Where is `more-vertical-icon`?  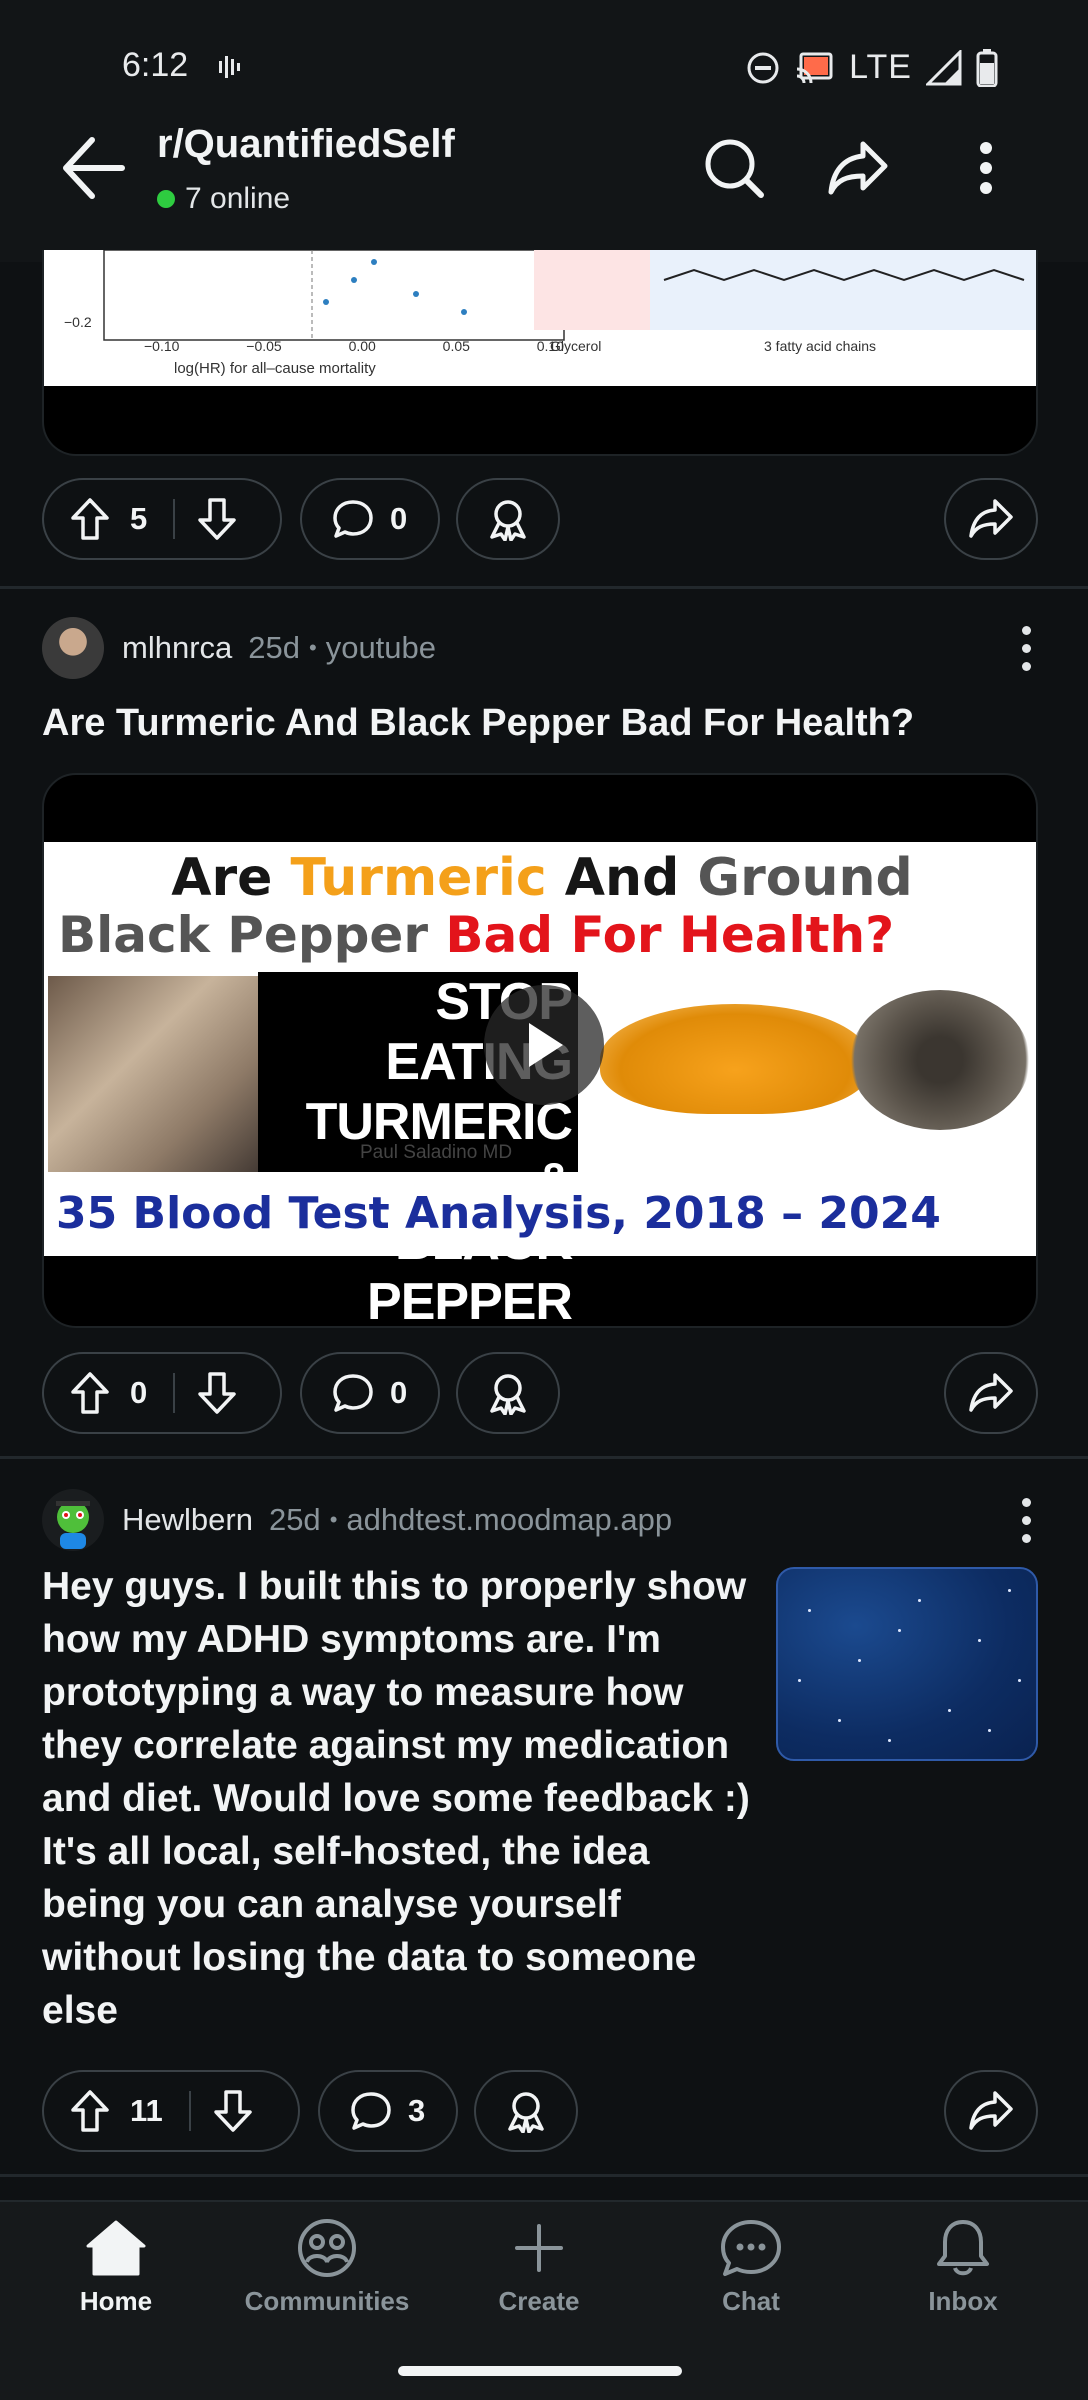 more-vertical-icon is located at coordinates (986, 168).